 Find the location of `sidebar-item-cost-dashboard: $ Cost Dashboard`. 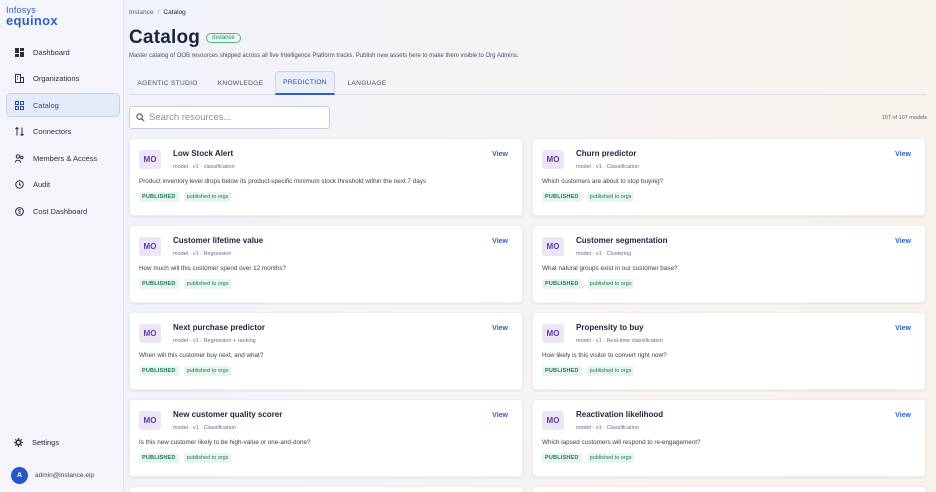

sidebar-item-cost-dashboard: $ Cost Dashboard is located at coordinates (63, 212).